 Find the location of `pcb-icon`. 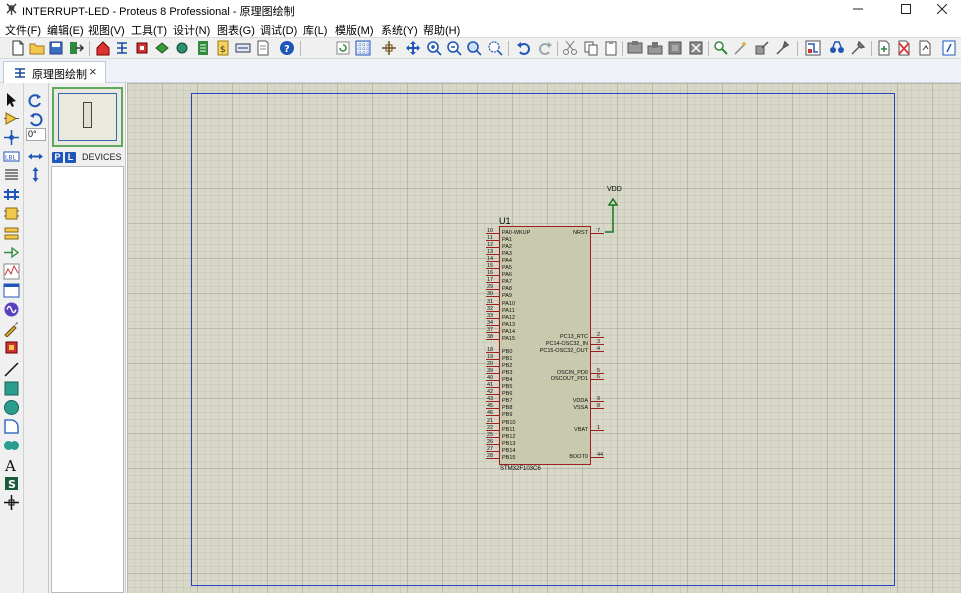

pcb-icon is located at coordinates (142, 48).